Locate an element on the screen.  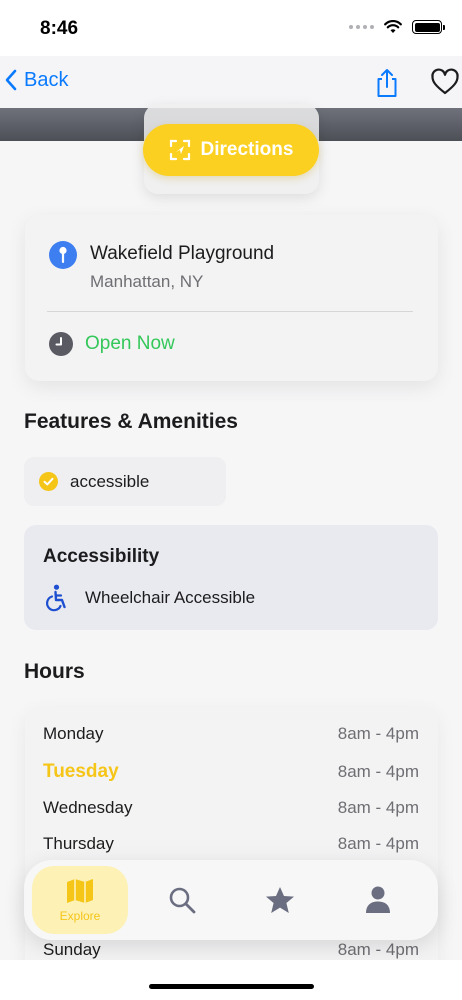
hours-section-title: Hours is located at coordinates (54, 671).